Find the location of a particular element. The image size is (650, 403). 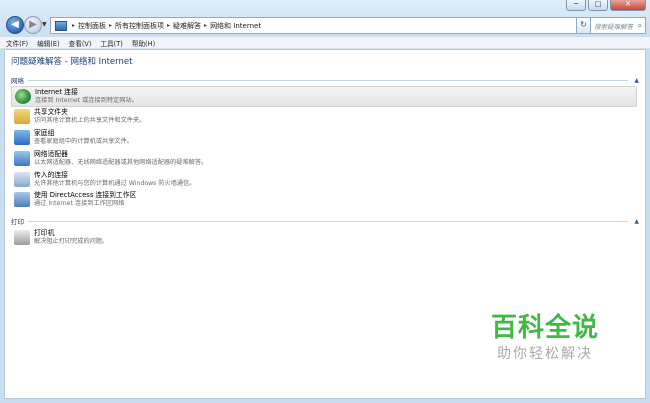

item-shared-folders: 共享文件夹 访问其他计算机上的共享文件和文件夹。 is located at coordinates (323, 116).